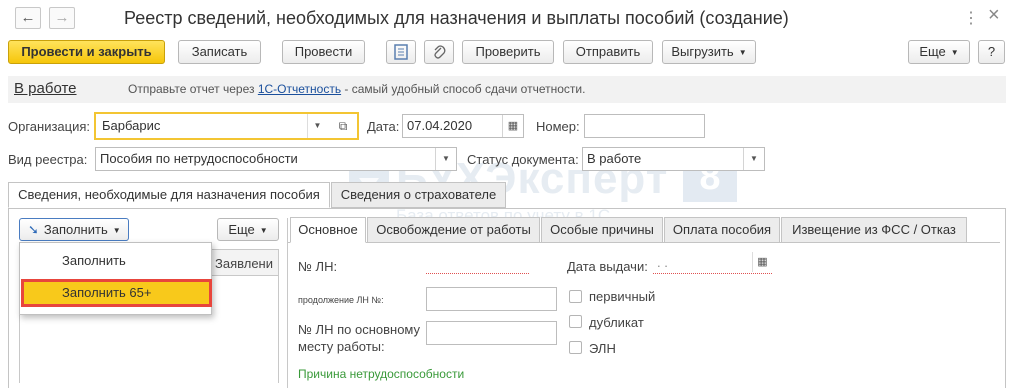  What do you see at coordinates (575, 321) in the screenshot?
I see `duplicate-checkbox` at bounding box center [575, 321].